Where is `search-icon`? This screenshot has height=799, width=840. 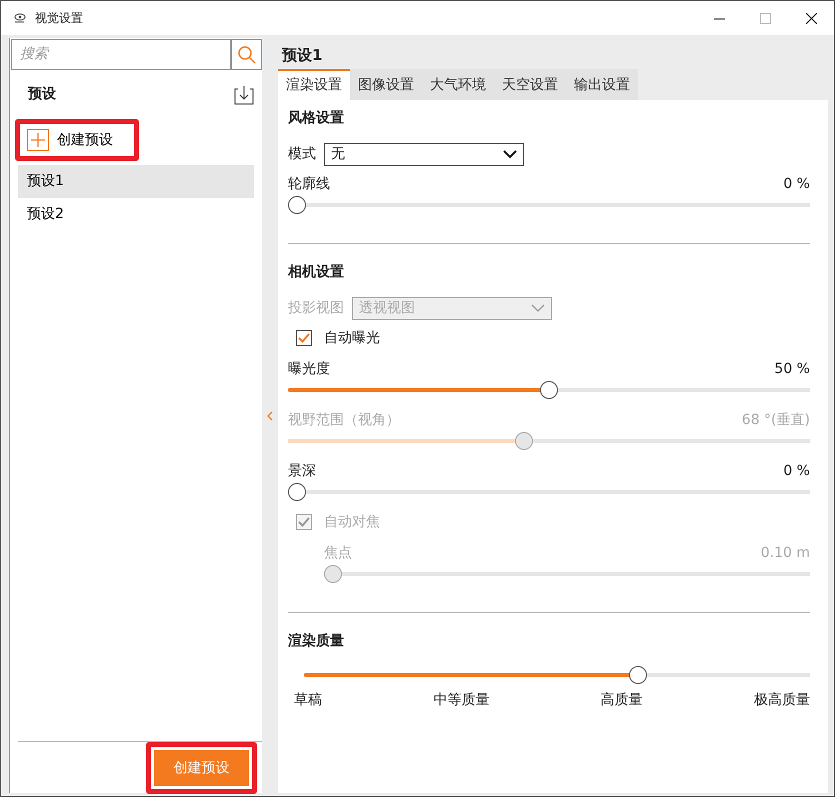 search-icon is located at coordinates (246, 54).